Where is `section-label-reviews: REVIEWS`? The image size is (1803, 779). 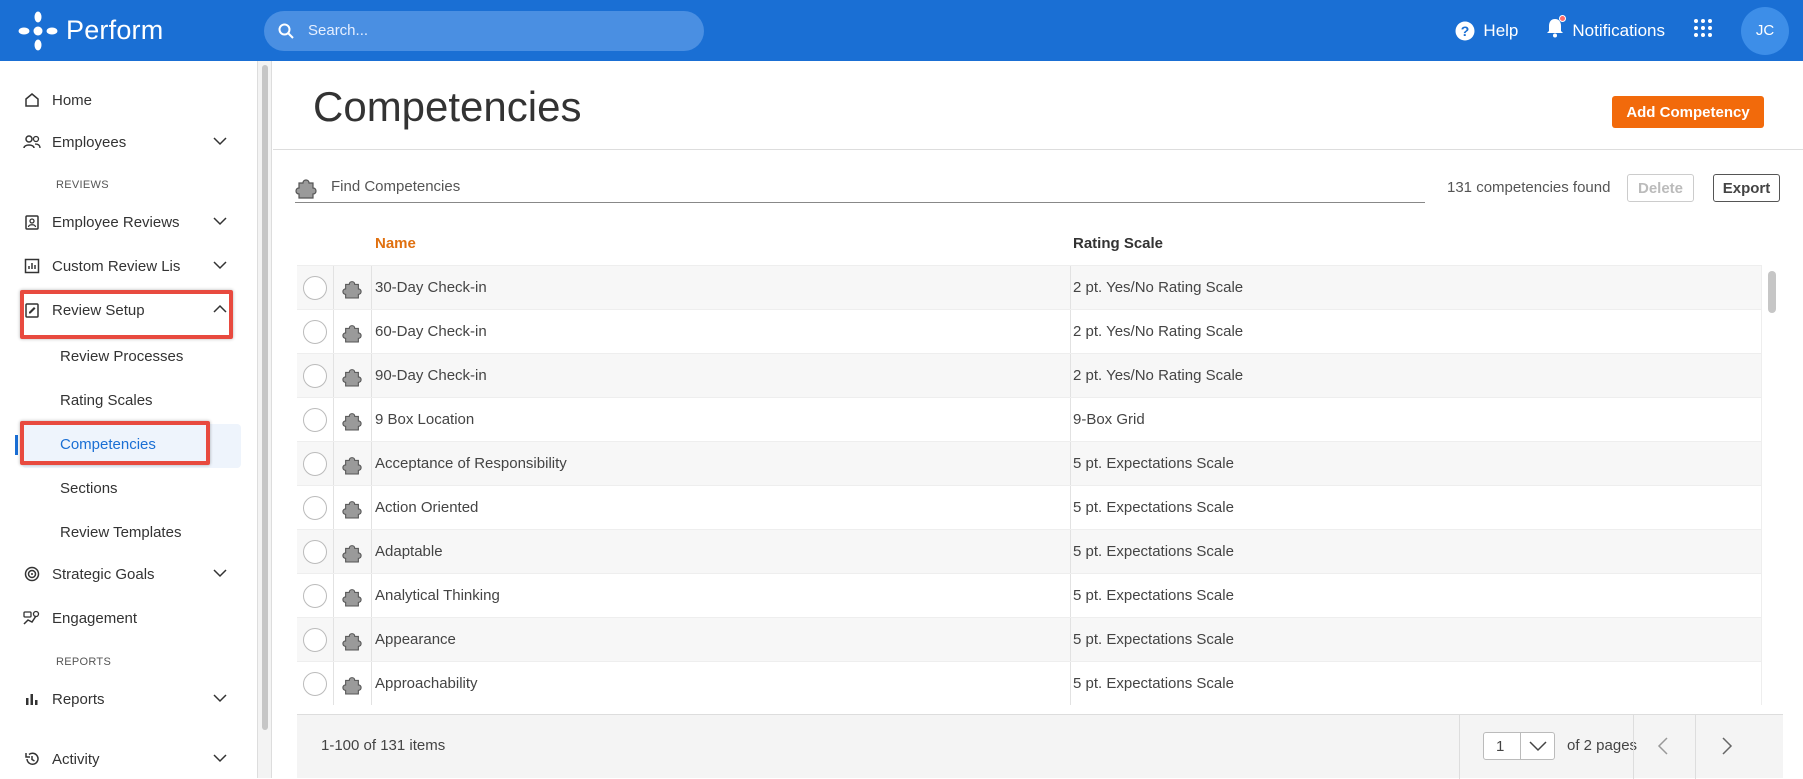 section-label-reviews: REVIEWS is located at coordinates (82, 185).